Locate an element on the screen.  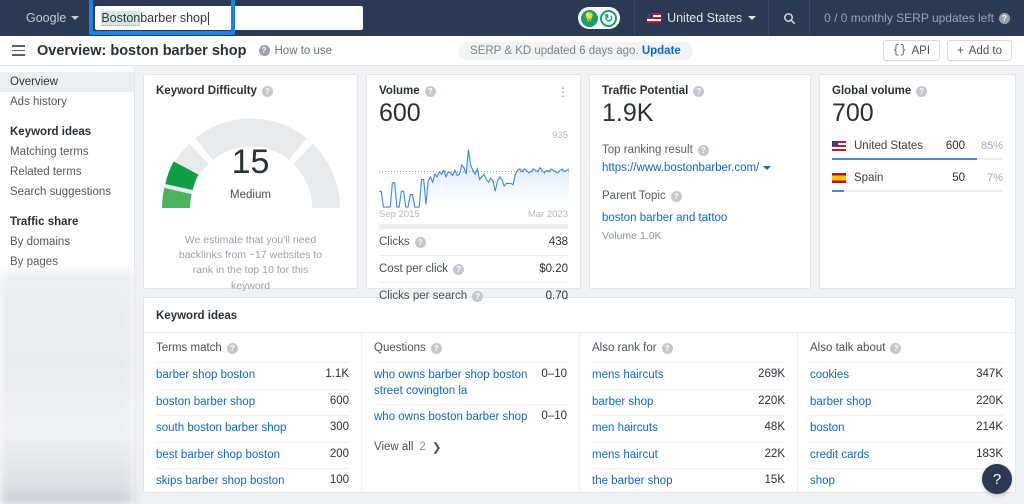
search-engine-selector: Google is located at coordinates (52, 18).